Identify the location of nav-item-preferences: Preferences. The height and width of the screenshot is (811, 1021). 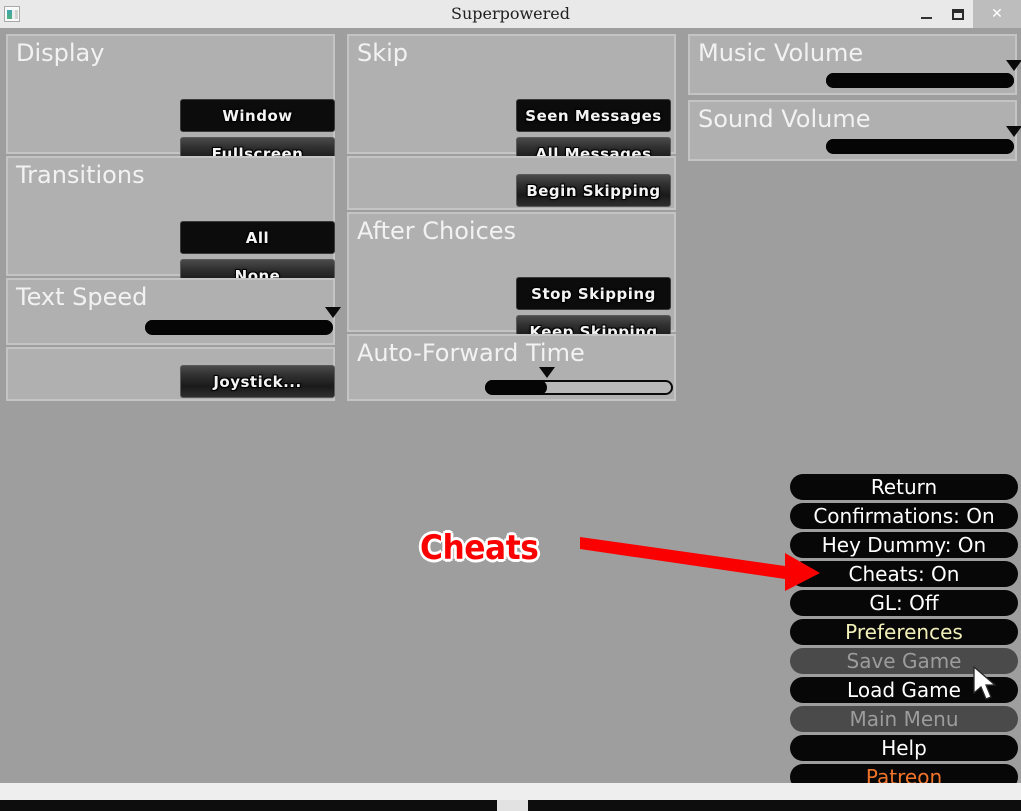
(904, 632).